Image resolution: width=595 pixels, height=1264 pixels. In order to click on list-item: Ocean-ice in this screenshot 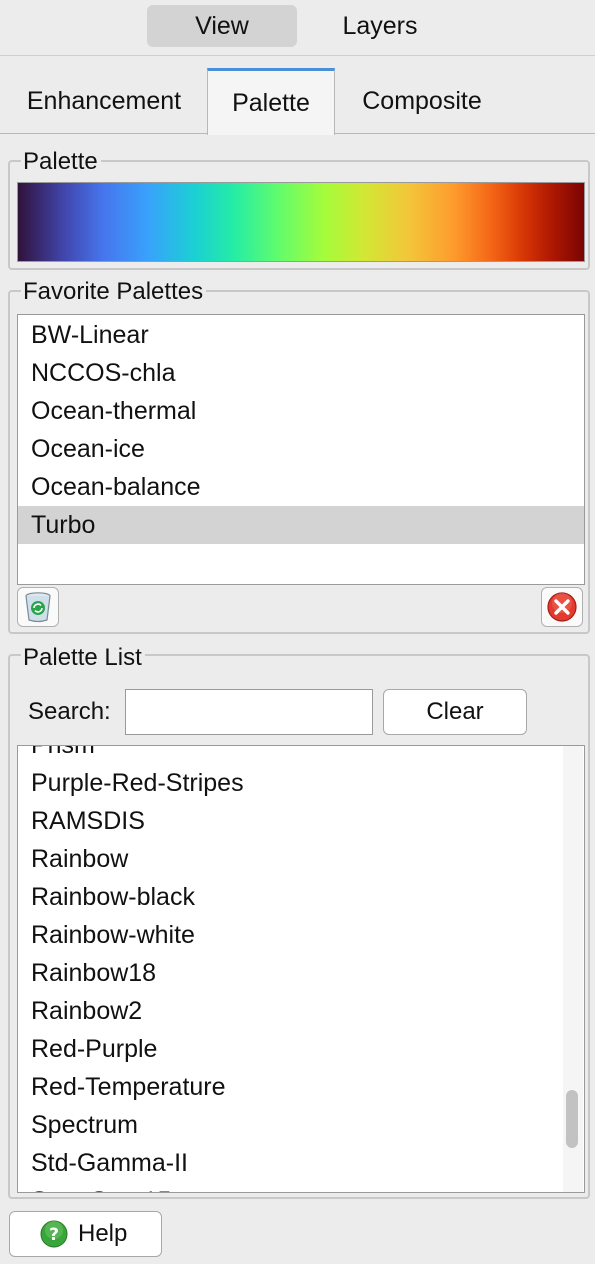, I will do `click(301, 449)`.